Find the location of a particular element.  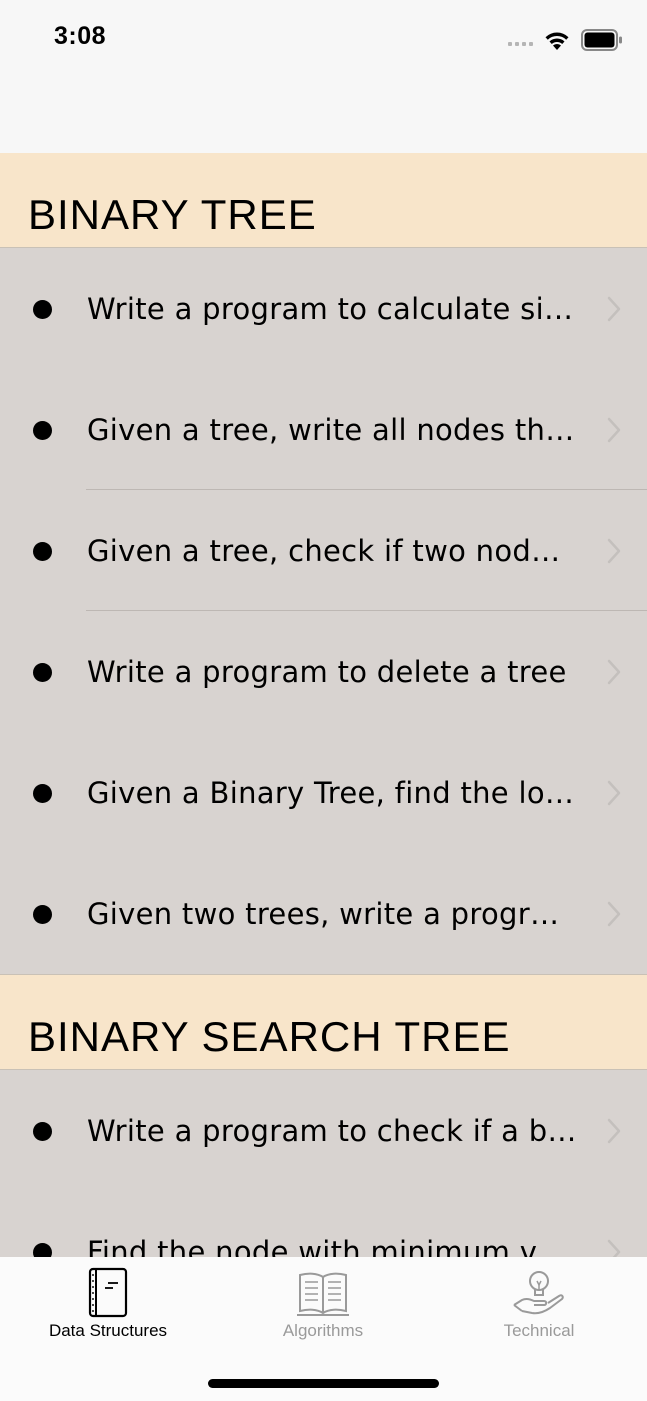

status-bar: 3:08 is located at coordinates (323, 40).